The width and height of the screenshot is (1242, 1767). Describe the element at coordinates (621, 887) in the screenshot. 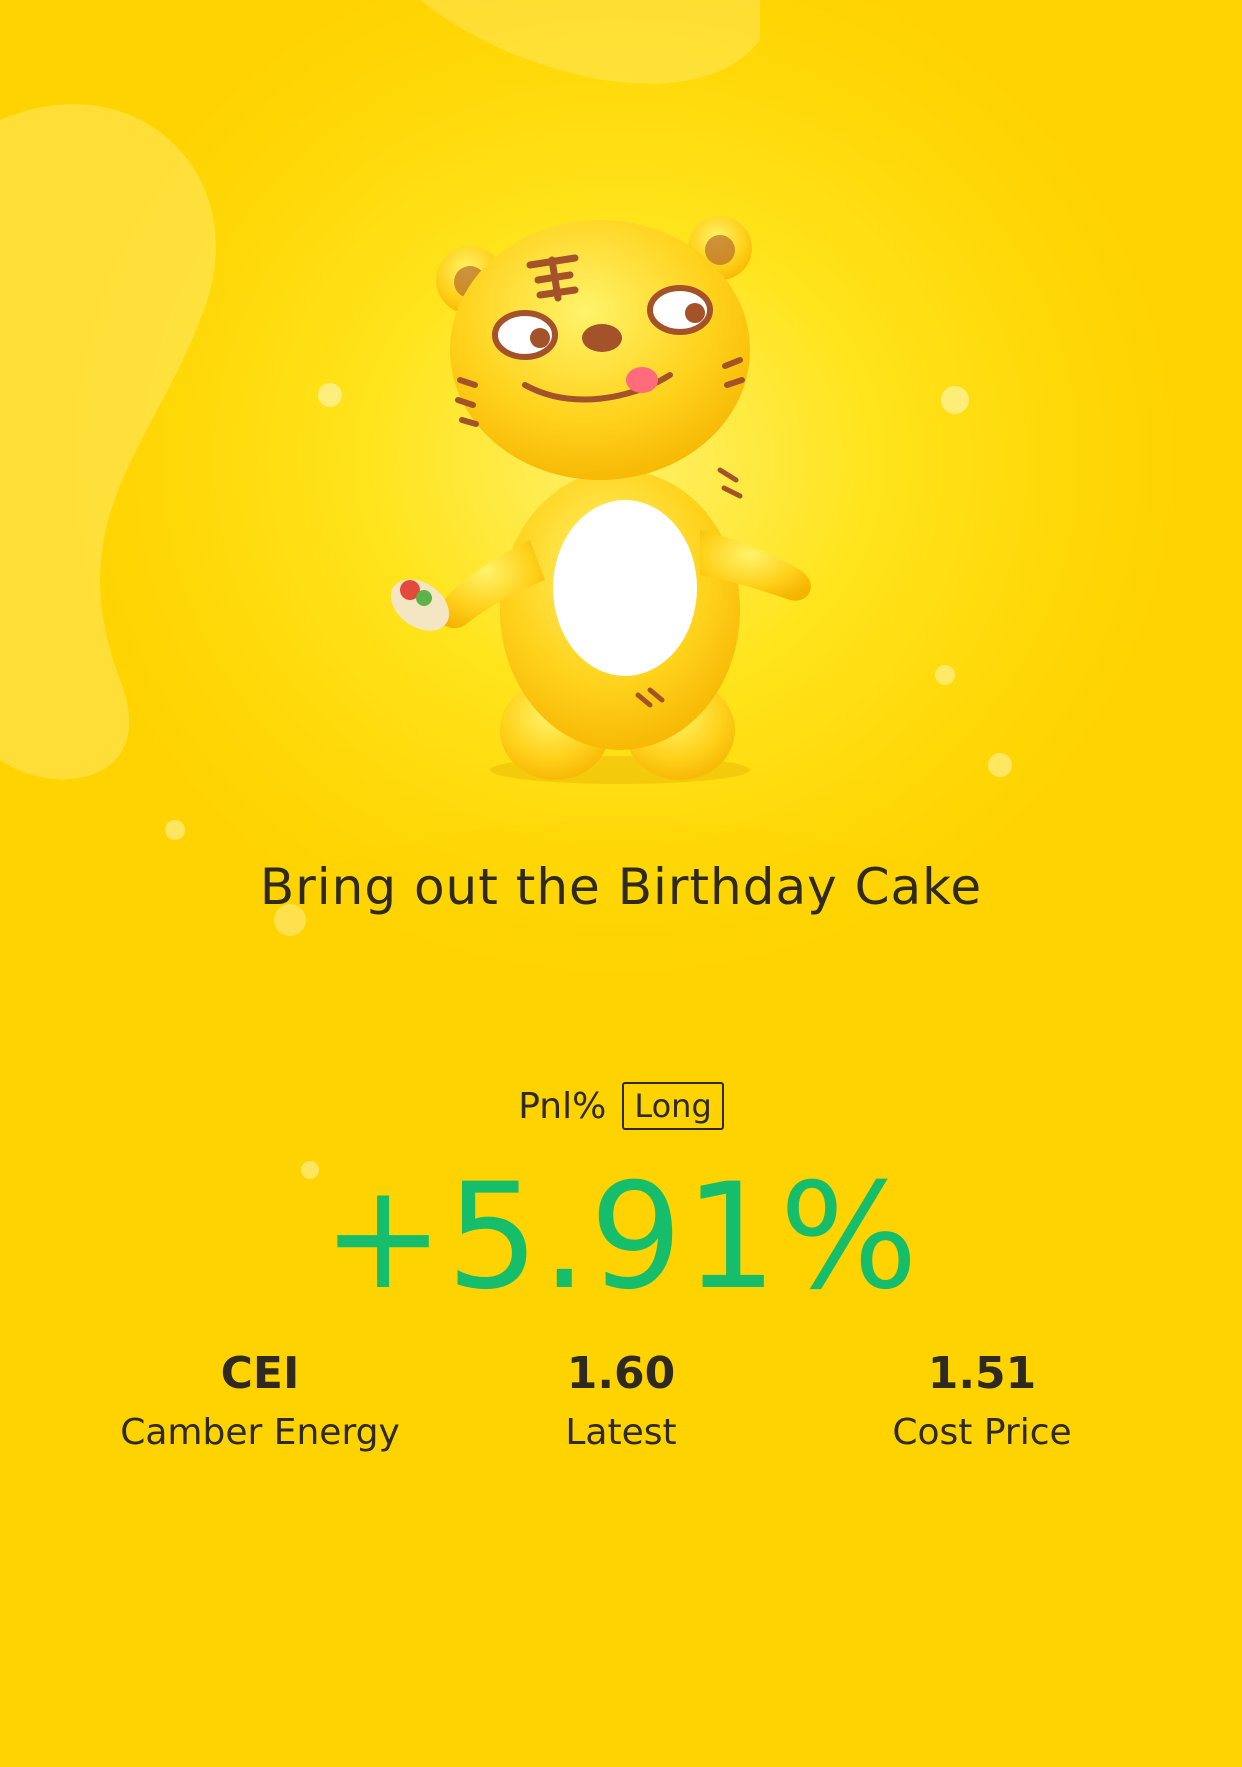

I see `achievement-title: Bring out the Birthday Cake` at that location.